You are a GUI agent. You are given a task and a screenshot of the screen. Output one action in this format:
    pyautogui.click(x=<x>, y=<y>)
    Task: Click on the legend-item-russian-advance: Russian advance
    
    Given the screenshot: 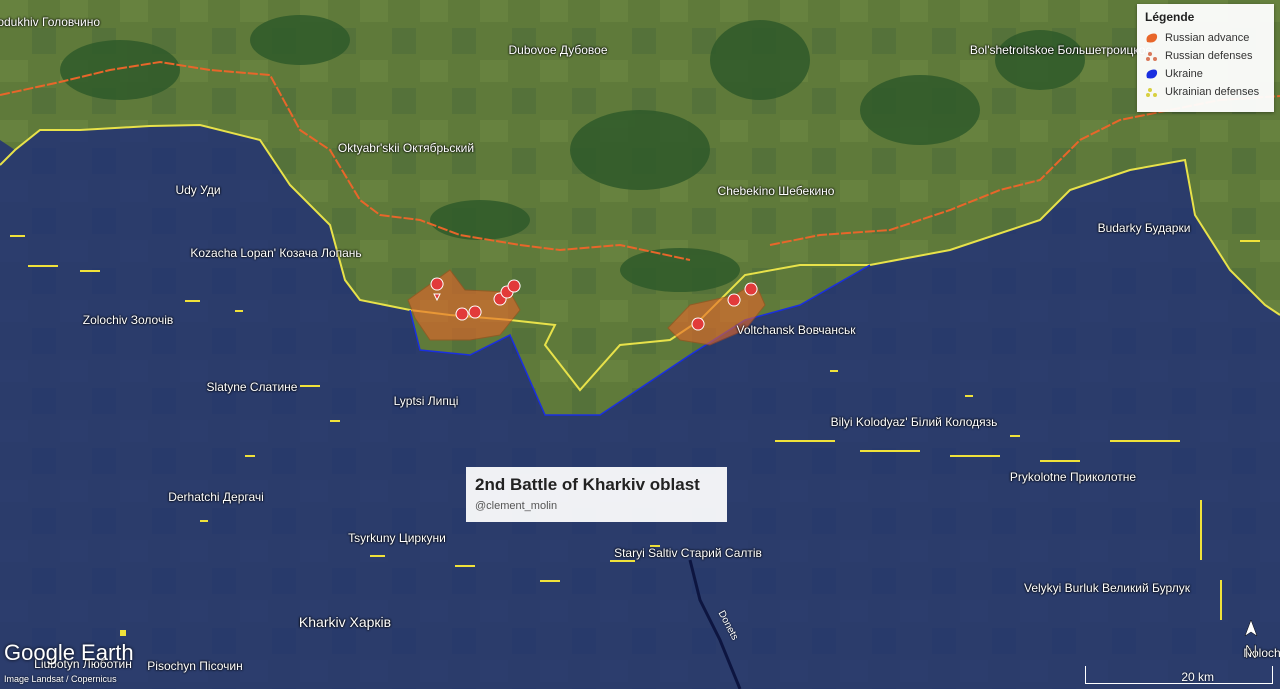 What is the action you would take?
    pyautogui.click(x=1205, y=38)
    